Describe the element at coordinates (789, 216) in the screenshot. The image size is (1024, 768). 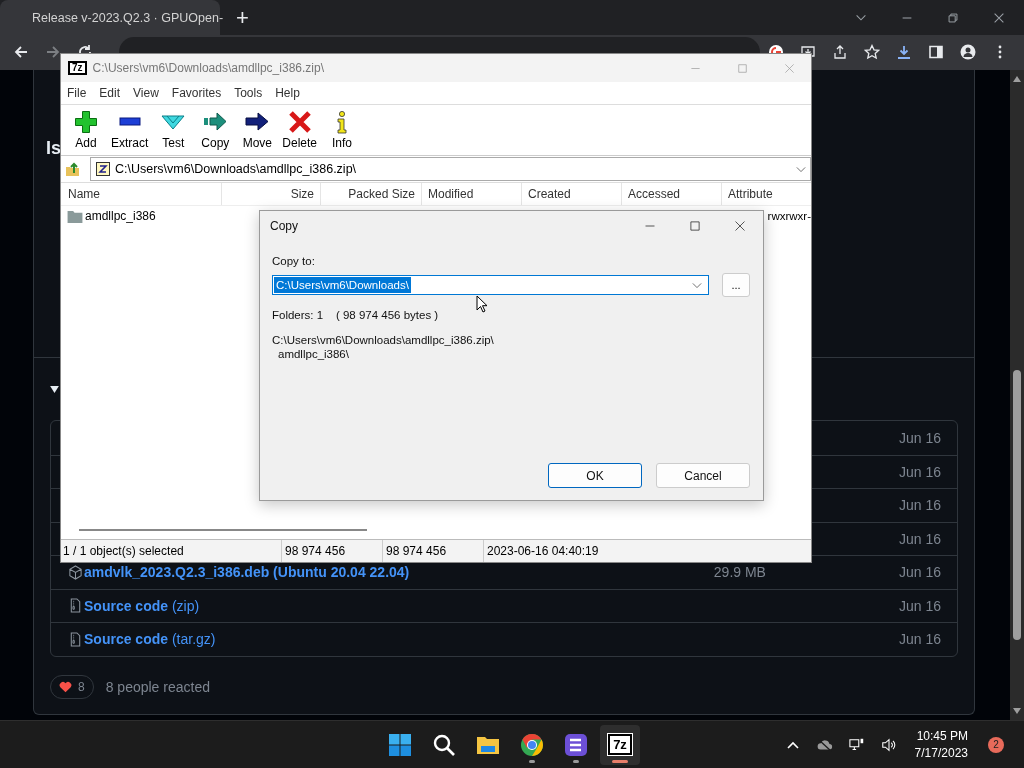
I see `file-attributes: rwxrwxr-` at that location.